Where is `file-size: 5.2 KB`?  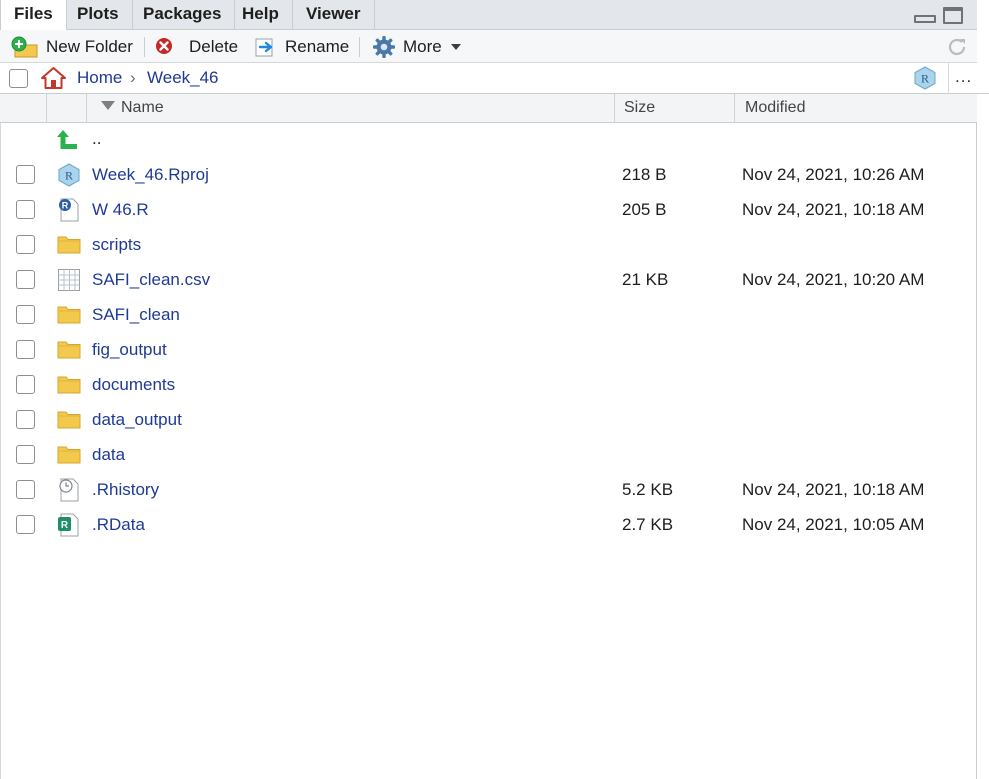
file-size: 5.2 KB is located at coordinates (648, 489).